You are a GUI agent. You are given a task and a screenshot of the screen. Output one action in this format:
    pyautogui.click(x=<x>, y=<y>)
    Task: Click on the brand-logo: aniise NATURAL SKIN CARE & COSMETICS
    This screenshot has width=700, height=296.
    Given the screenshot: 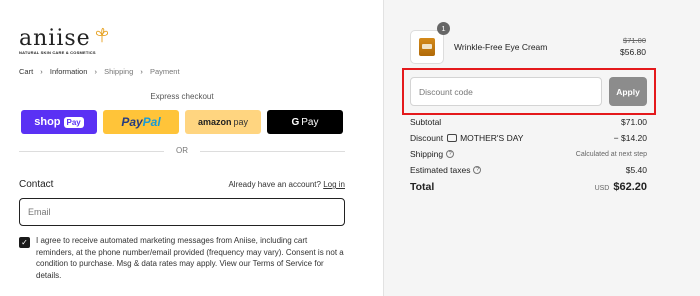 What is the action you would take?
    pyautogui.click(x=64, y=43)
    